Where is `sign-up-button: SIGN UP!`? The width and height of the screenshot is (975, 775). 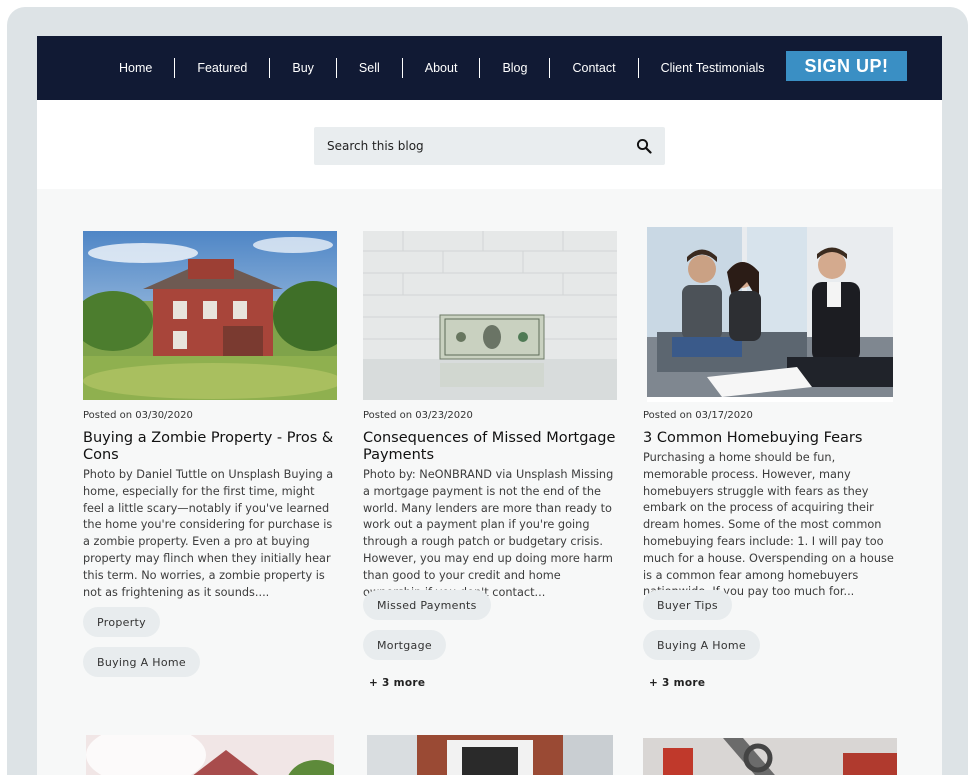
sign-up-button: SIGN UP! is located at coordinates (846, 66).